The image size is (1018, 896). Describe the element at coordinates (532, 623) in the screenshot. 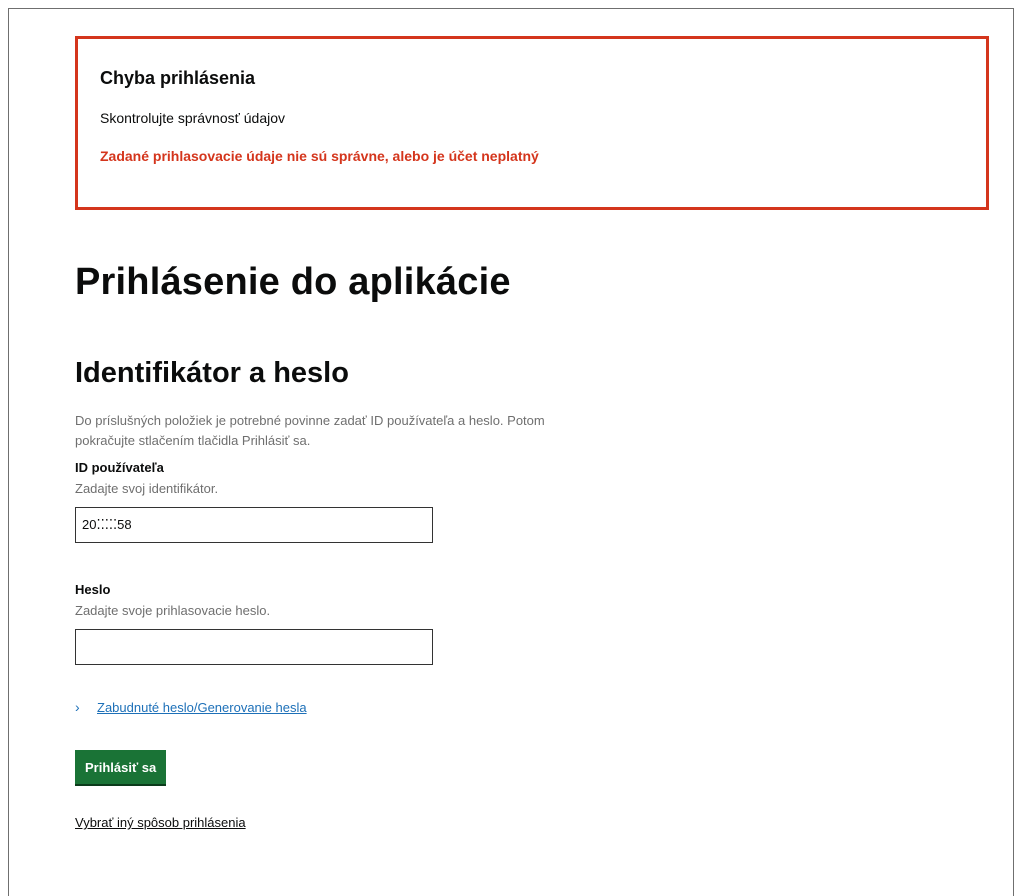

I see `password-field-group: Heslo Zadajte svoje prihlasovacie heslo.` at that location.